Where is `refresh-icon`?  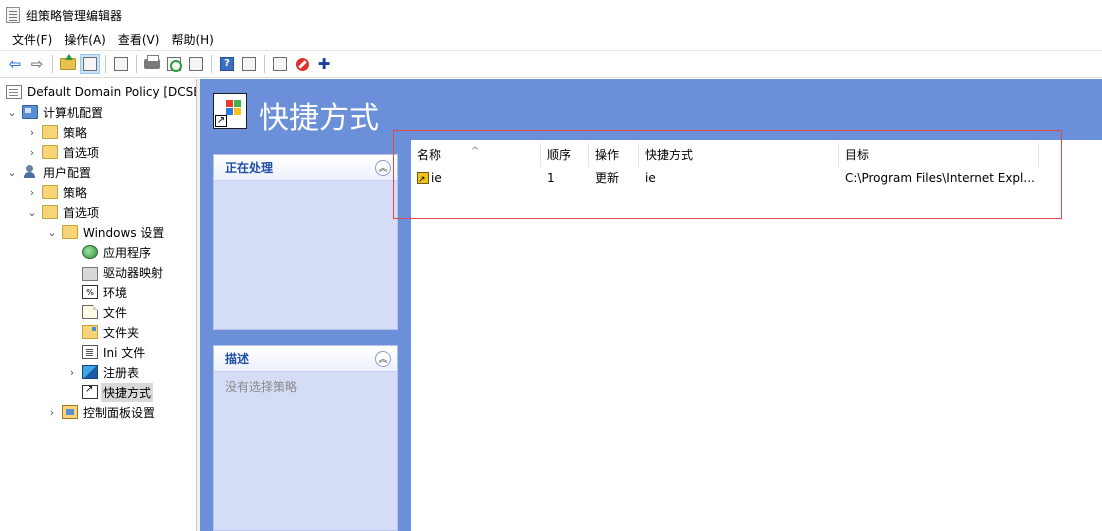
refresh-icon is located at coordinates (174, 64).